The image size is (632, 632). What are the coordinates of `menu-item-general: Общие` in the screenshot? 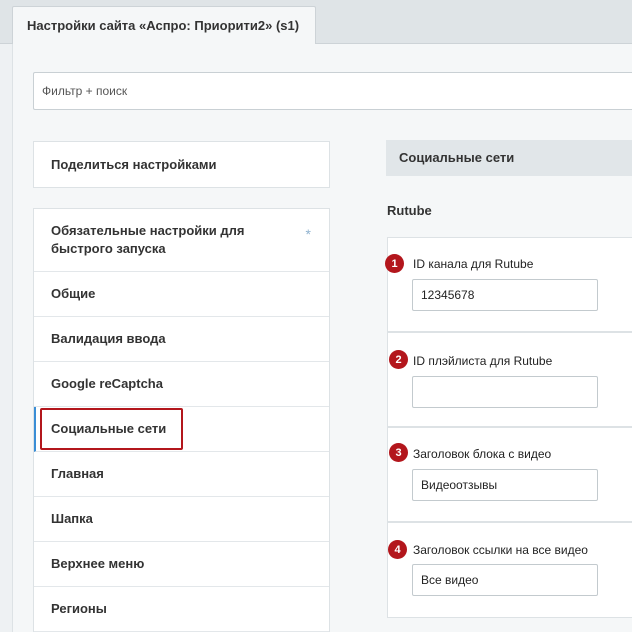 It's located at (181, 294).